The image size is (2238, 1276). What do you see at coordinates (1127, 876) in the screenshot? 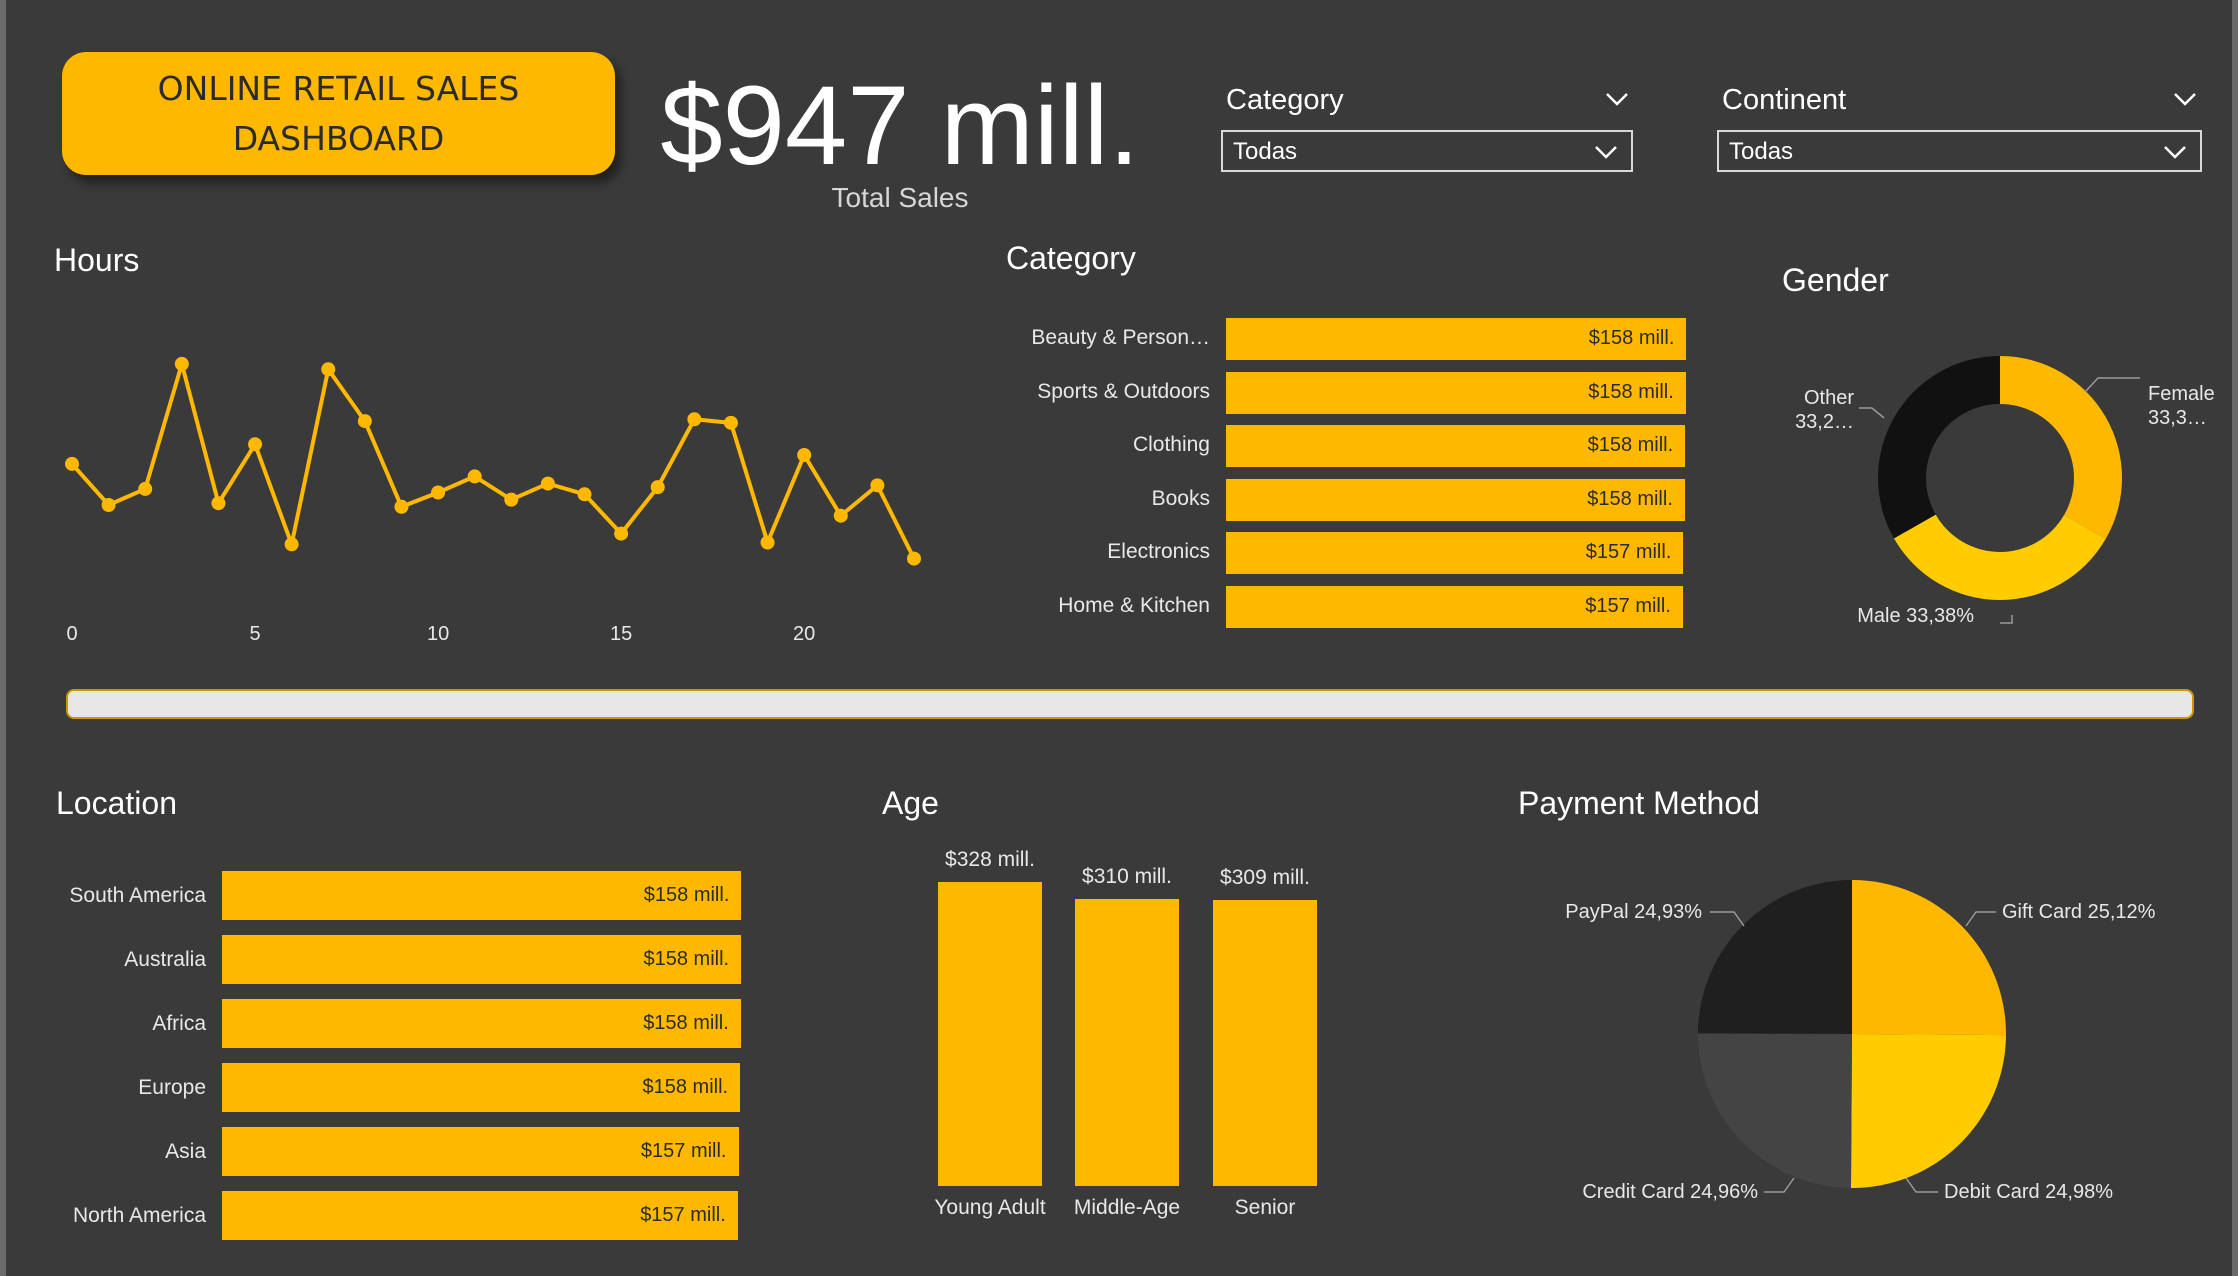
I see `age-value-label: $310 mill.` at bounding box center [1127, 876].